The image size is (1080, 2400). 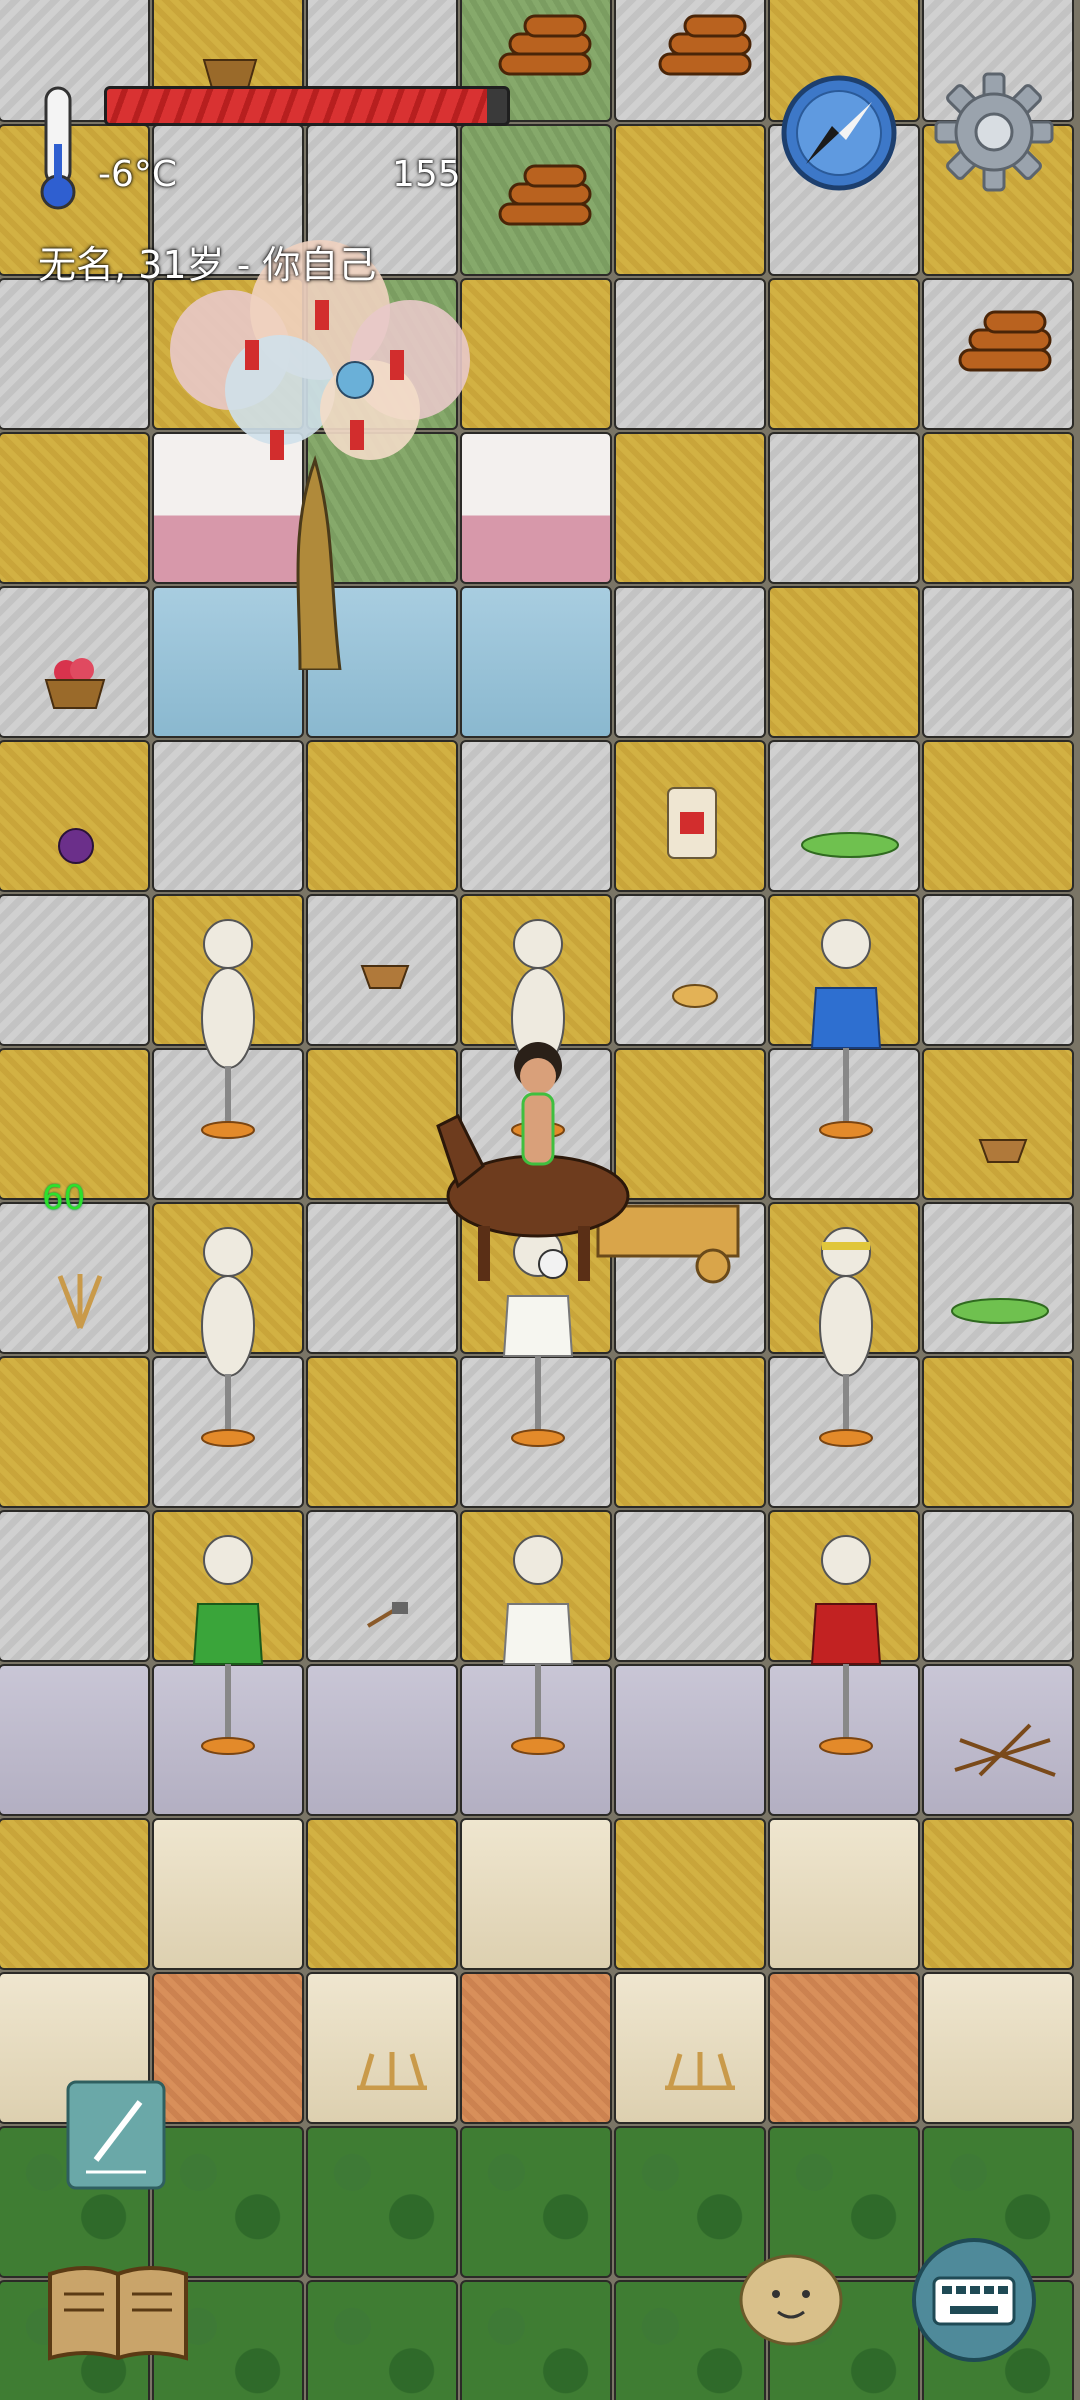 What do you see at coordinates (80, 1300) in the screenshot?
I see `wheat-sheaf` at bounding box center [80, 1300].